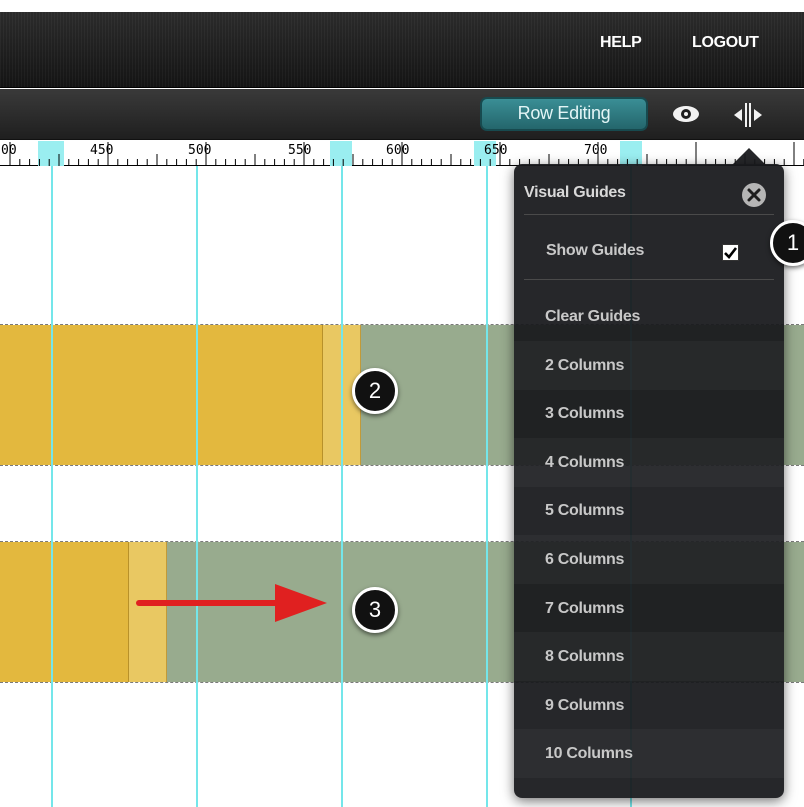 The image size is (804, 807). What do you see at coordinates (649, 705) in the screenshot?
I see `menu-item-9-columns: 9 Columns` at bounding box center [649, 705].